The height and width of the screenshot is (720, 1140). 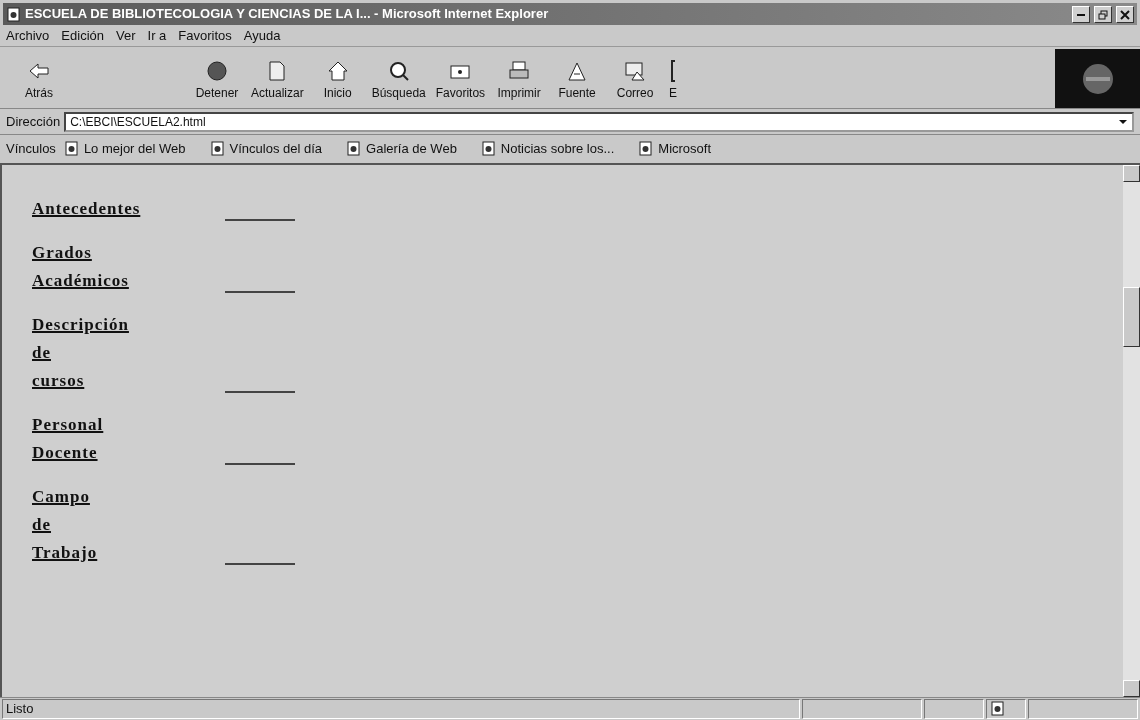 What do you see at coordinates (39, 71) in the screenshot?
I see `back-icon` at bounding box center [39, 71].